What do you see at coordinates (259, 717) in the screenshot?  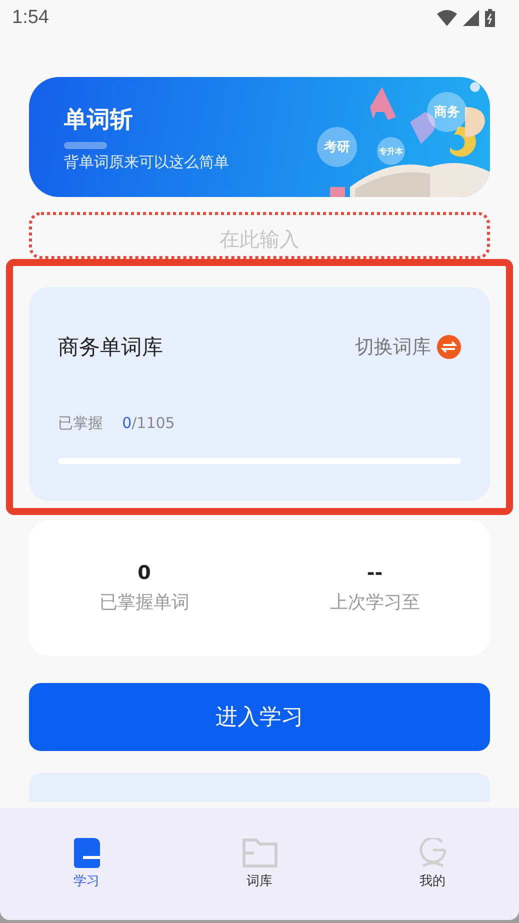 I see `start-study-button: 进入学习` at bounding box center [259, 717].